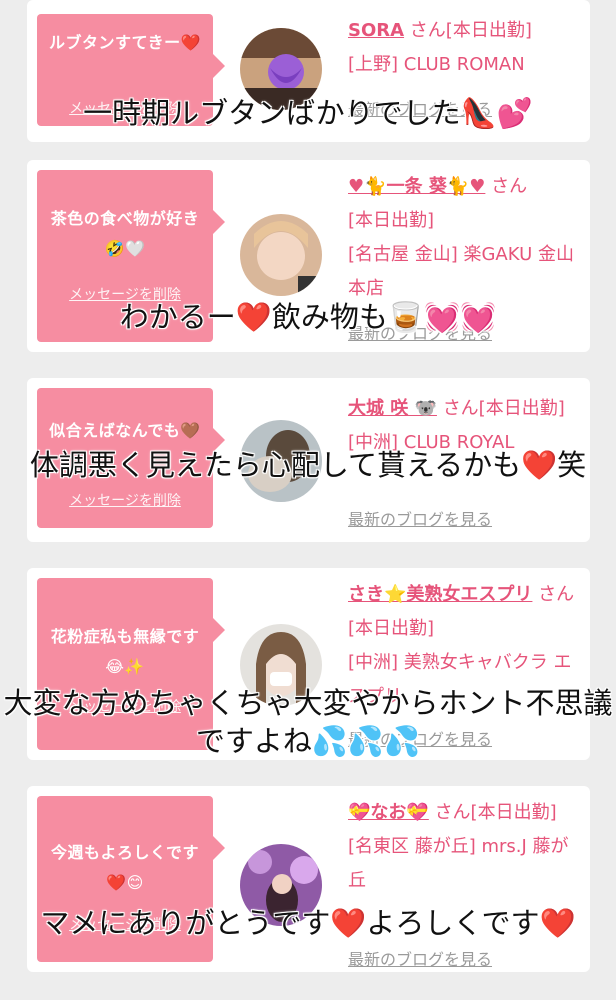 The height and width of the screenshot is (1000, 616). I want to click on cast-name-link: 大城 咲 🐨, so click(392, 408).